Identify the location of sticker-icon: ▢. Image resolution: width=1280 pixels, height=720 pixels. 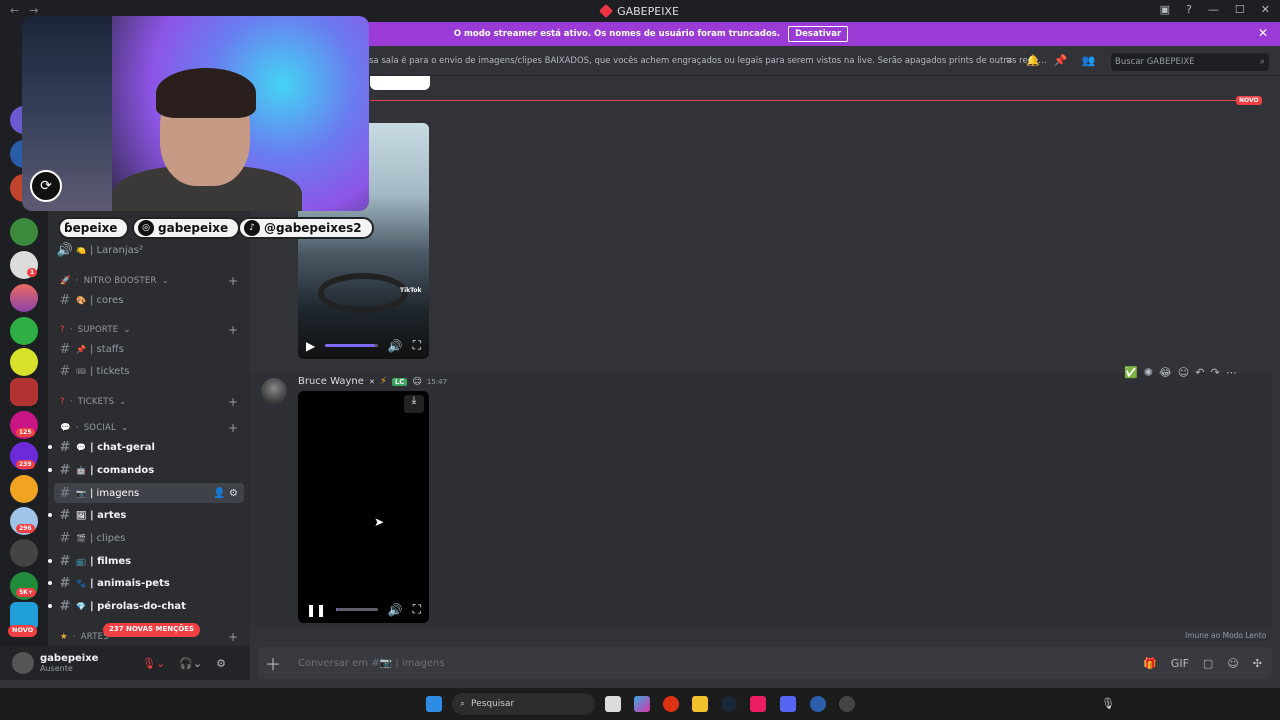
(1208, 663).